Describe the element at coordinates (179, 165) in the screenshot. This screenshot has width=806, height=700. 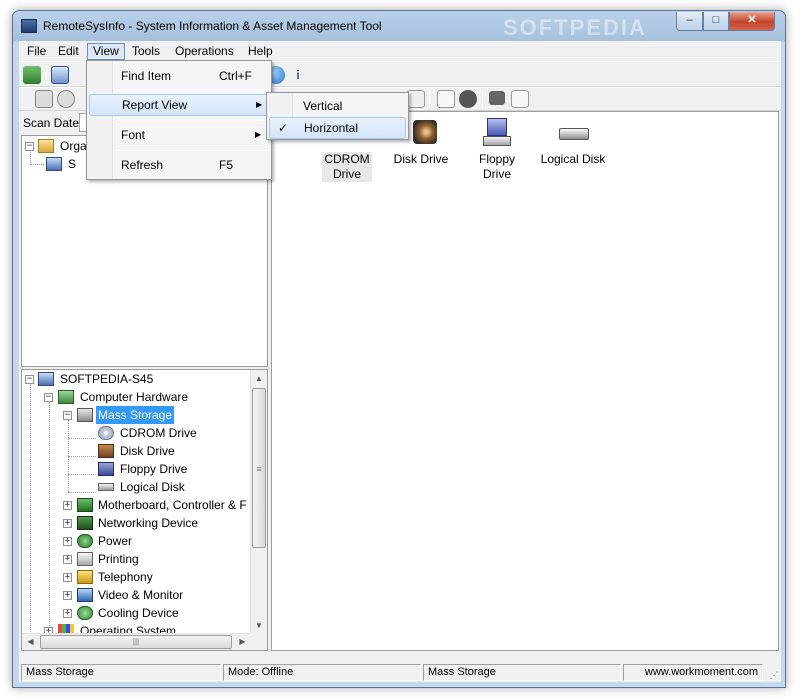
I see `menu-refresh: Refresh F5` at that location.